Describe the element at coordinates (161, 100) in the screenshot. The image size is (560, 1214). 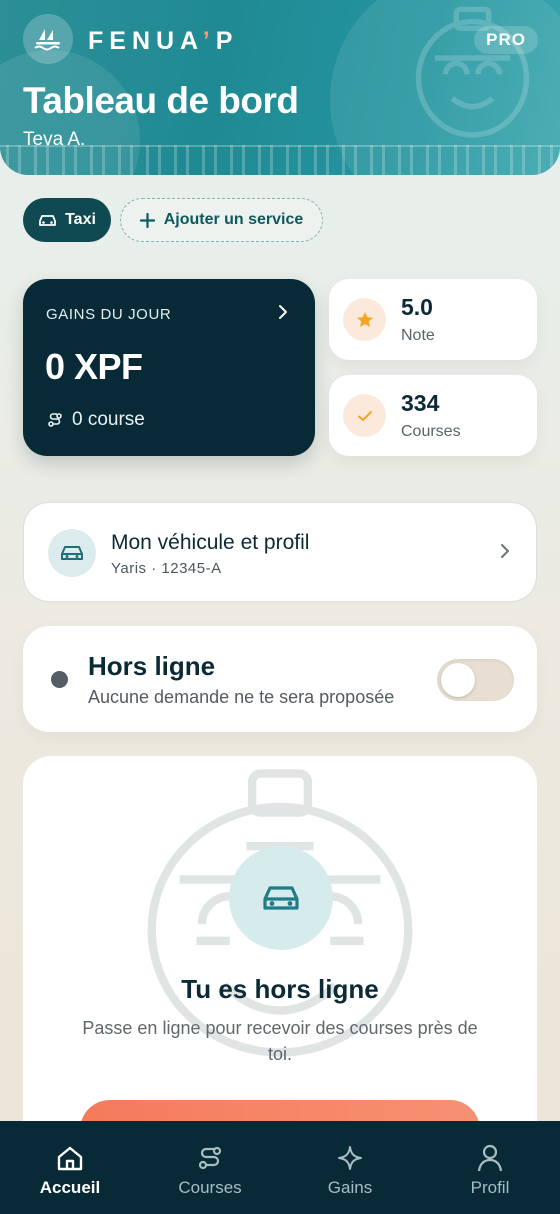
I see `page-title: Tableau de bord` at that location.